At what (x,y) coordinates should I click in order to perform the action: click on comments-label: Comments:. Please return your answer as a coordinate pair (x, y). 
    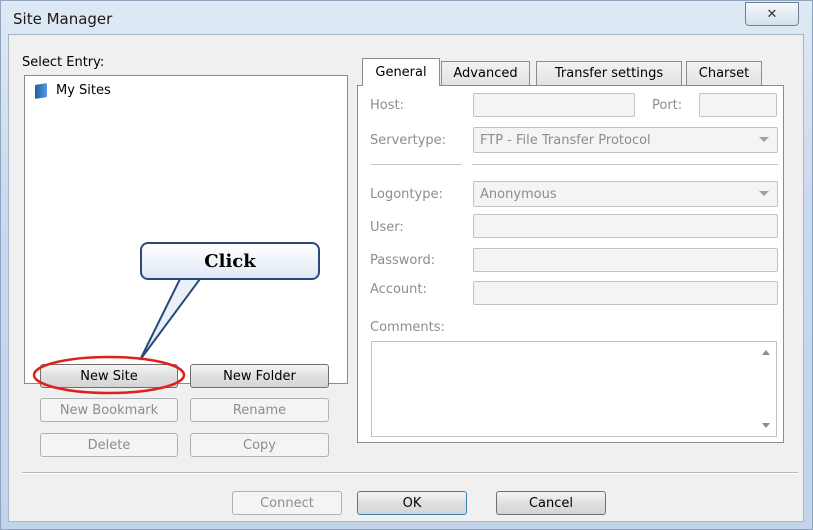
    Looking at the image, I should click on (407, 327).